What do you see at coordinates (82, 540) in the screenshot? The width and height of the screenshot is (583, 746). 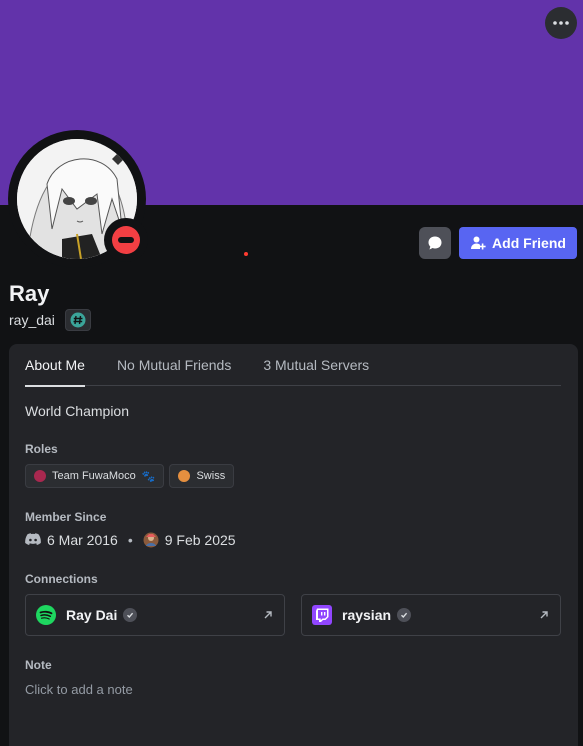 I see `discord-join-date: 6 Mar 2016` at bounding box center [82, 540].